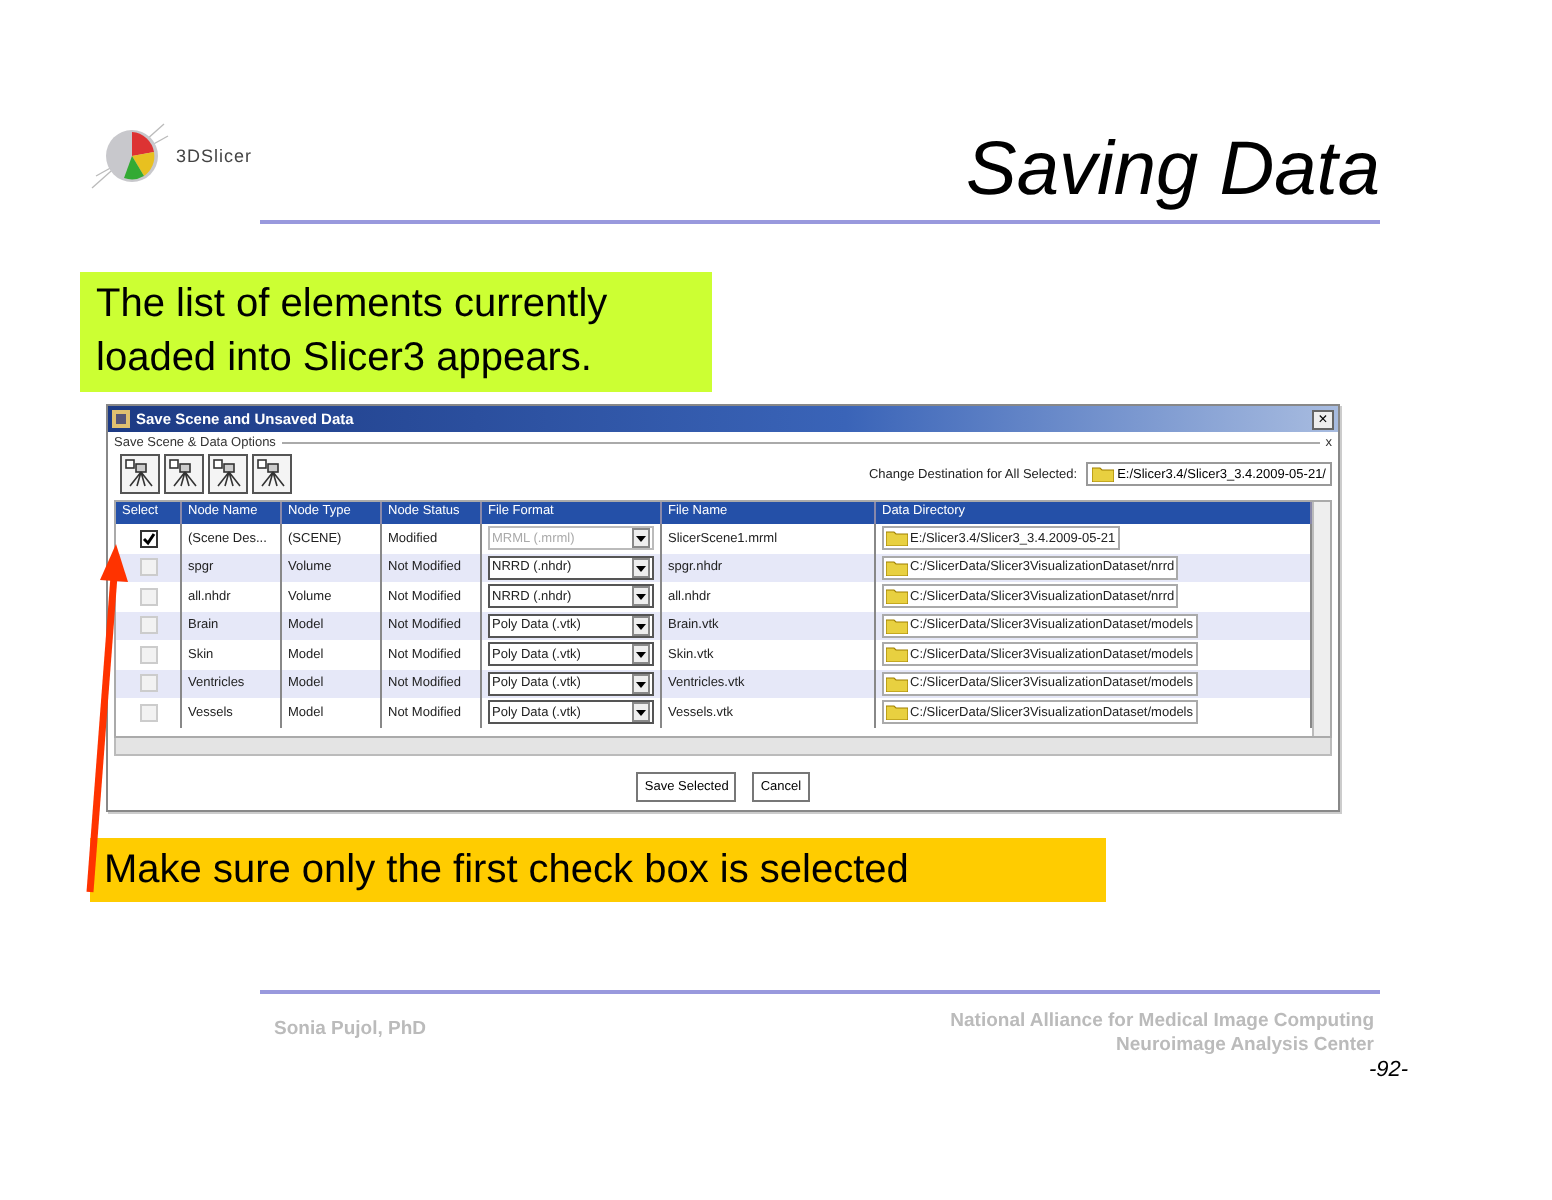 The height and width of the screenshot is (1200, 1552). Describe the element at coordinates (121, 419) in the screenshot. I see `app-icon` at that location.